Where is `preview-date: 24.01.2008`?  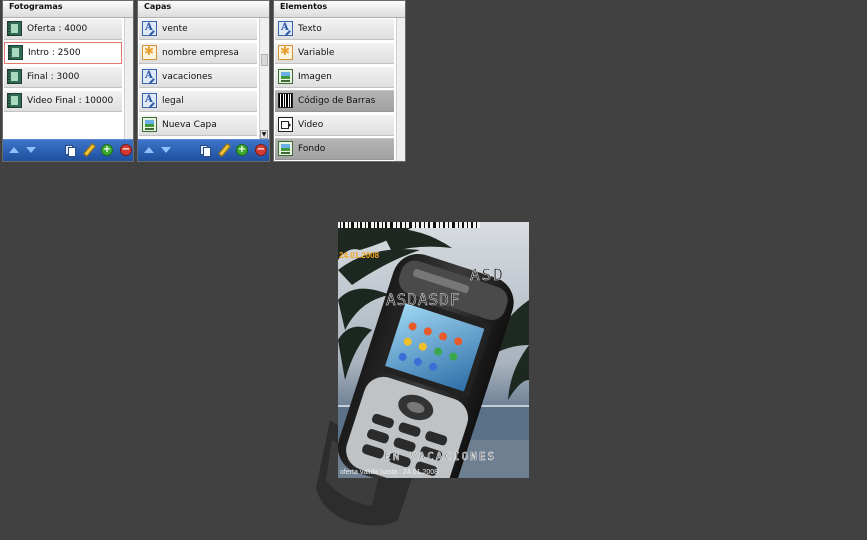 preview-date: 24.01.2008 is located at coordinates (359, 255).